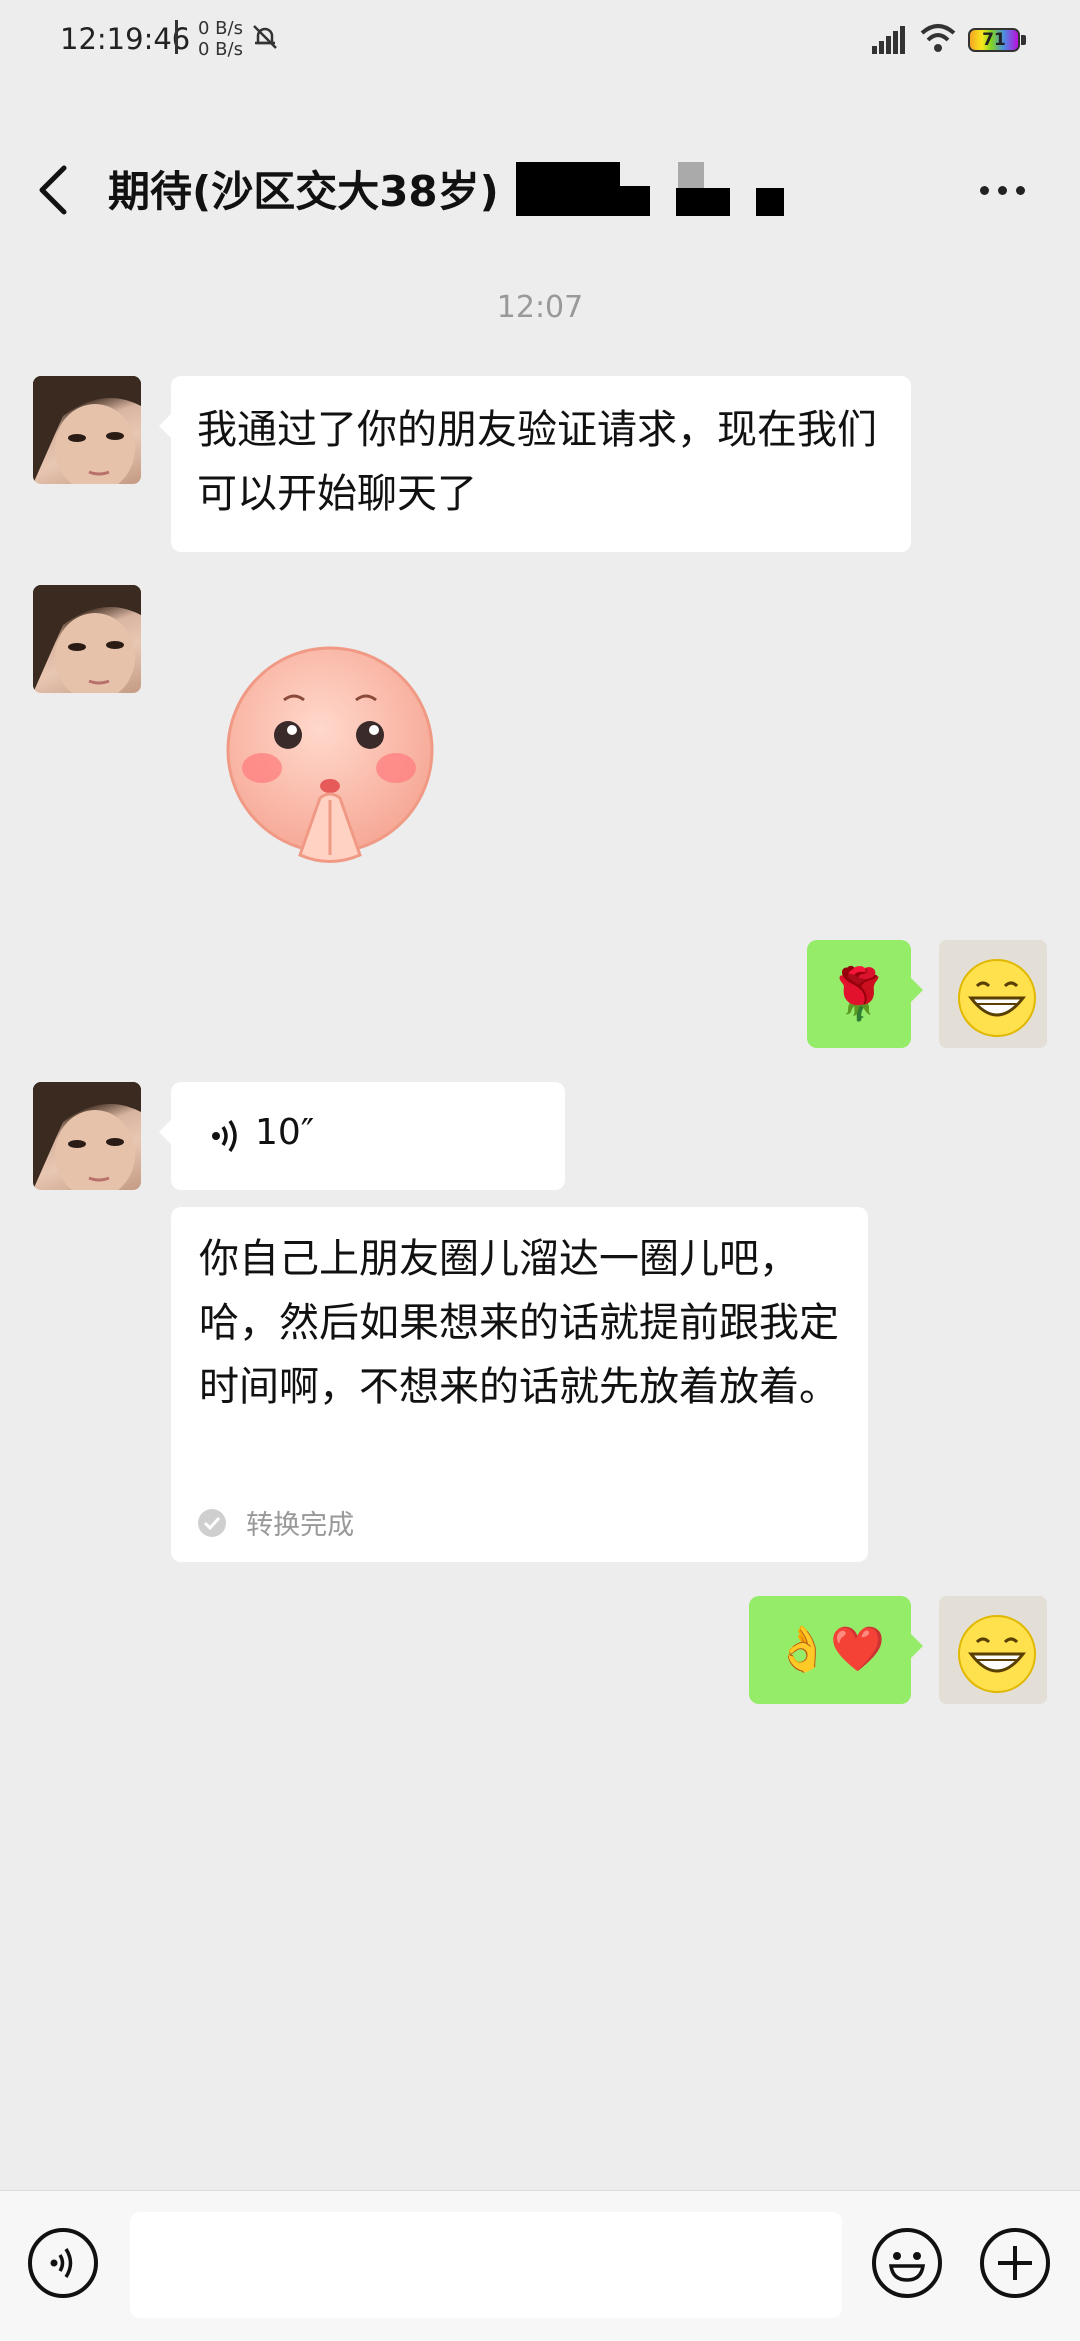 This screenshot has width=1080, height=2341. I want to click on plus-icon, so click(1015, 2263).